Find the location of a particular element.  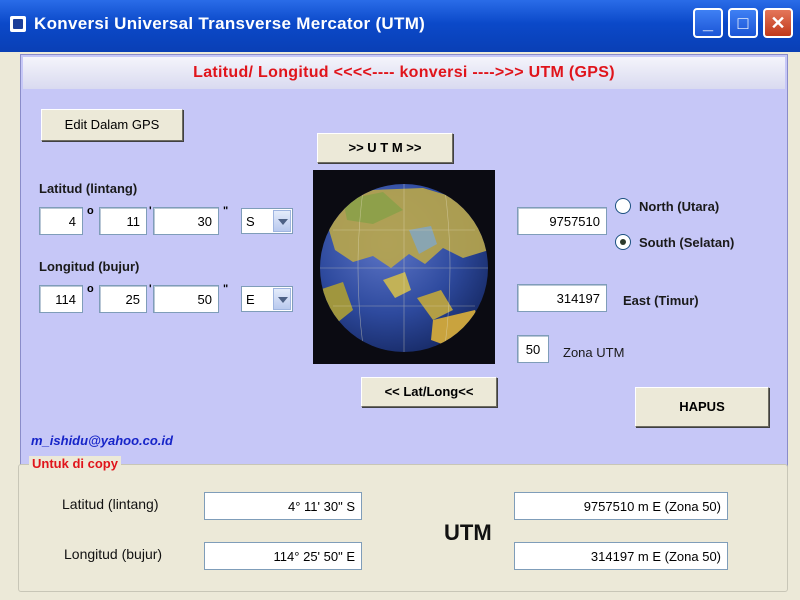

longitude-hemisphere-value: E is located at coordinates (250, 299).